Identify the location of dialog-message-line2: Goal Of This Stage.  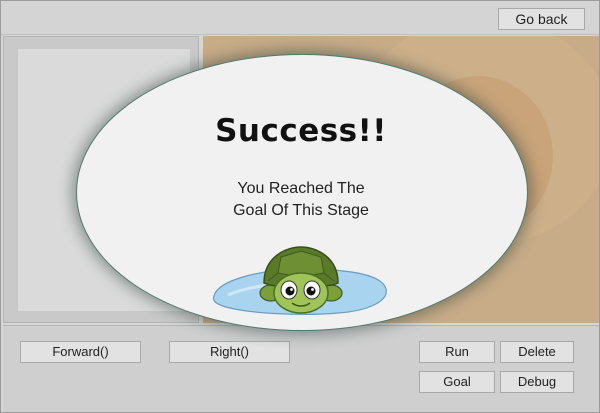
(301, 210).